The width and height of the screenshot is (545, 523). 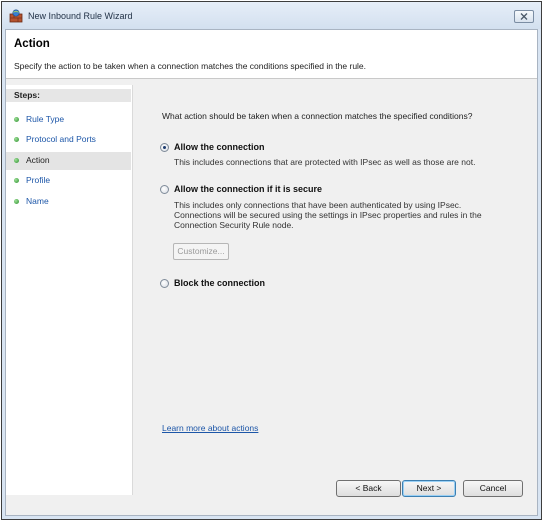 What do you see at coordinates (68, 202) in the screenshot?
I see `step-name: Name` at bounding box center [68, 202].